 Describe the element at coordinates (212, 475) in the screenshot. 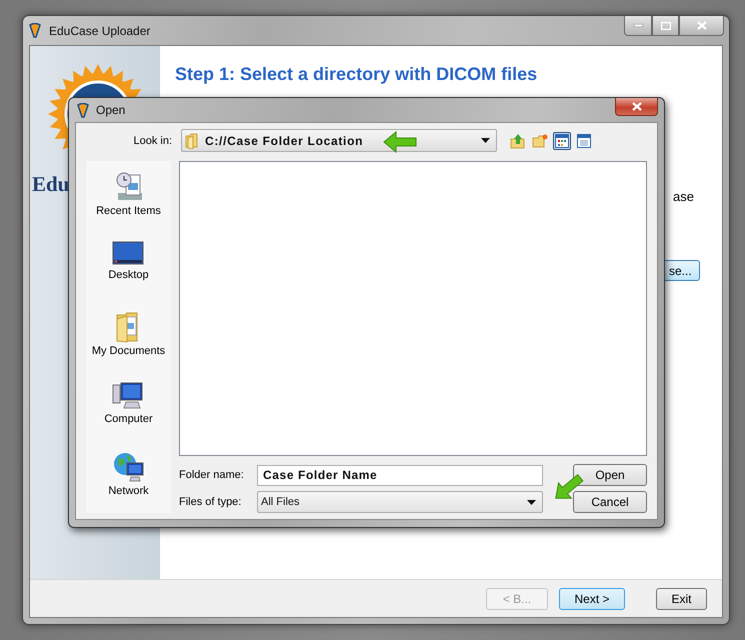

I see `folder-name-label: Folder name:` at that location.